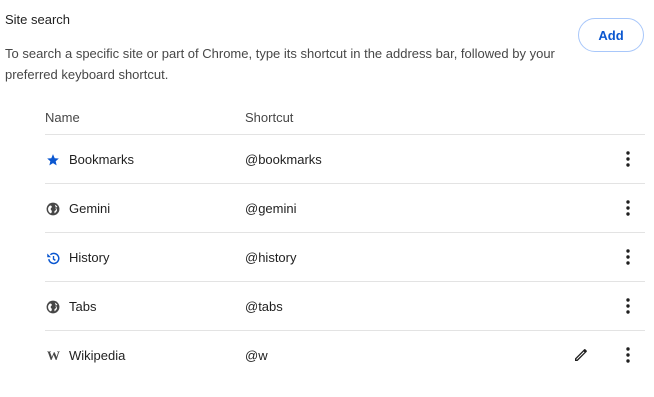 The height and width of the screenshot is (397, 654). Describe the element at coordinates (97, 355) in the screenshot. I see `row-name: Wikipedia` at that location.